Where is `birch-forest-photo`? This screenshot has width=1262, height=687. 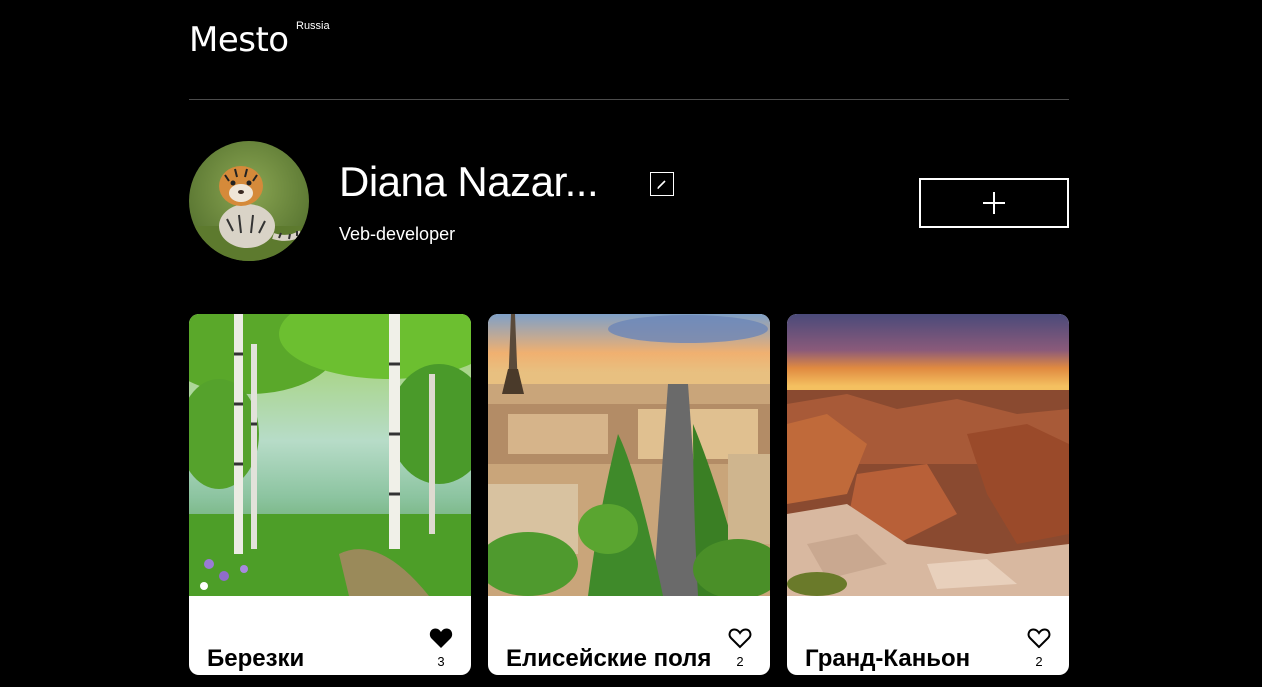
birch-forest-photo is located at coordinates (330, 455).